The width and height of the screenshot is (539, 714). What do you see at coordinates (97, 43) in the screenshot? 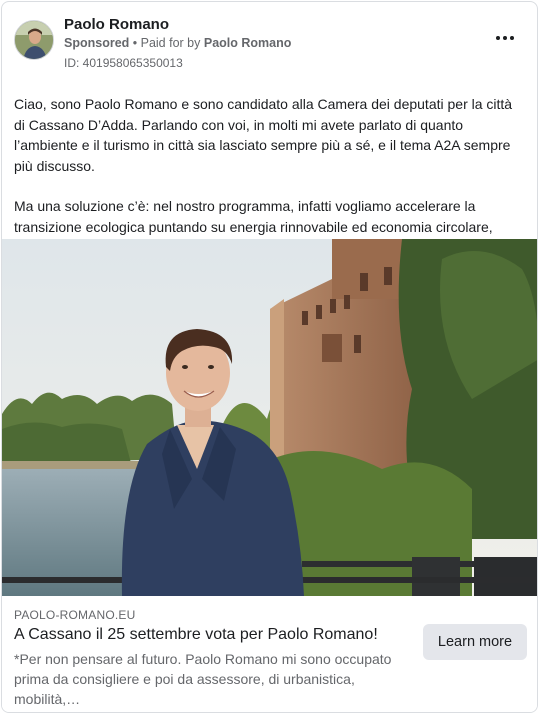
I see `sponsored-label: Sponsored` at bounding box center [97, 43].